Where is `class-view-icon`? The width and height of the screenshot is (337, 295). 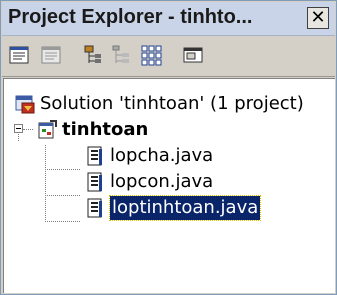 class-view-icon is located at coordinates (92, 54).